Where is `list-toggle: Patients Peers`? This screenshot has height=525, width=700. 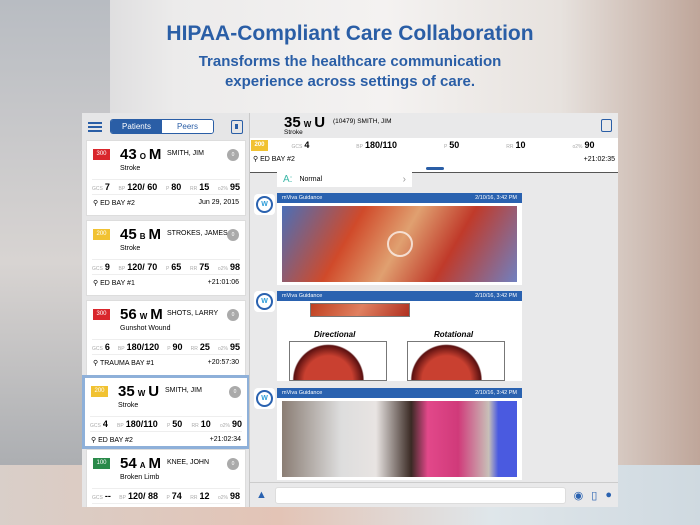 list-toggle: Patients Peers is located at coordinates (162, 126).